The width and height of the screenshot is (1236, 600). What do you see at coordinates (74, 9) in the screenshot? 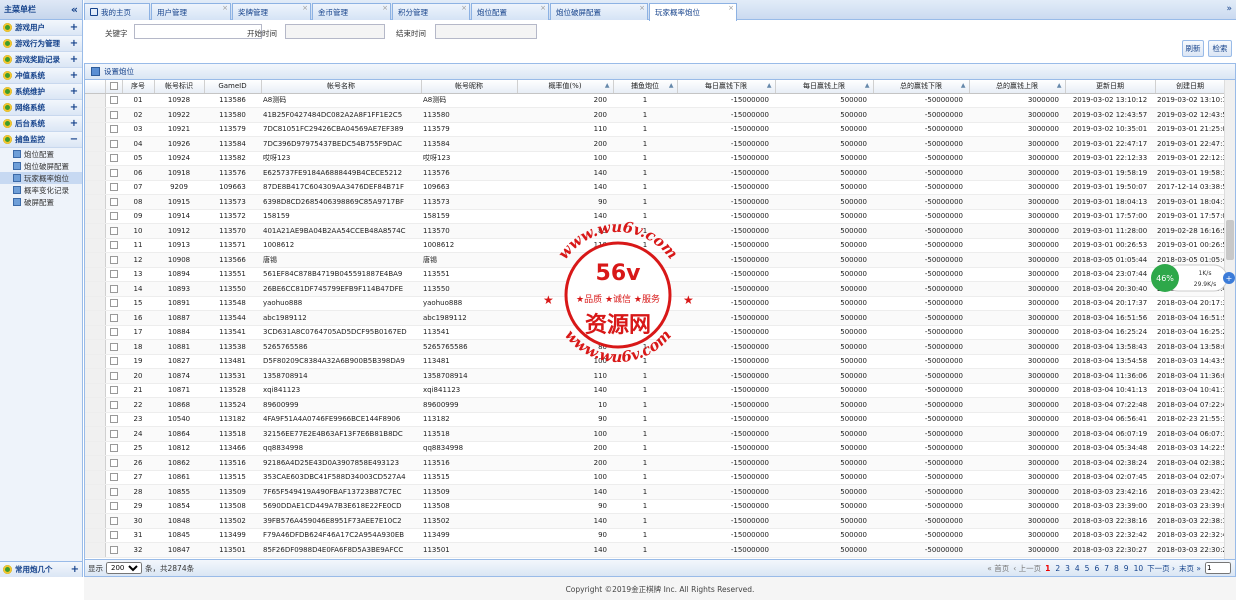
I see `double-chevron-left-icon: «` at bounding box center [74, 9].